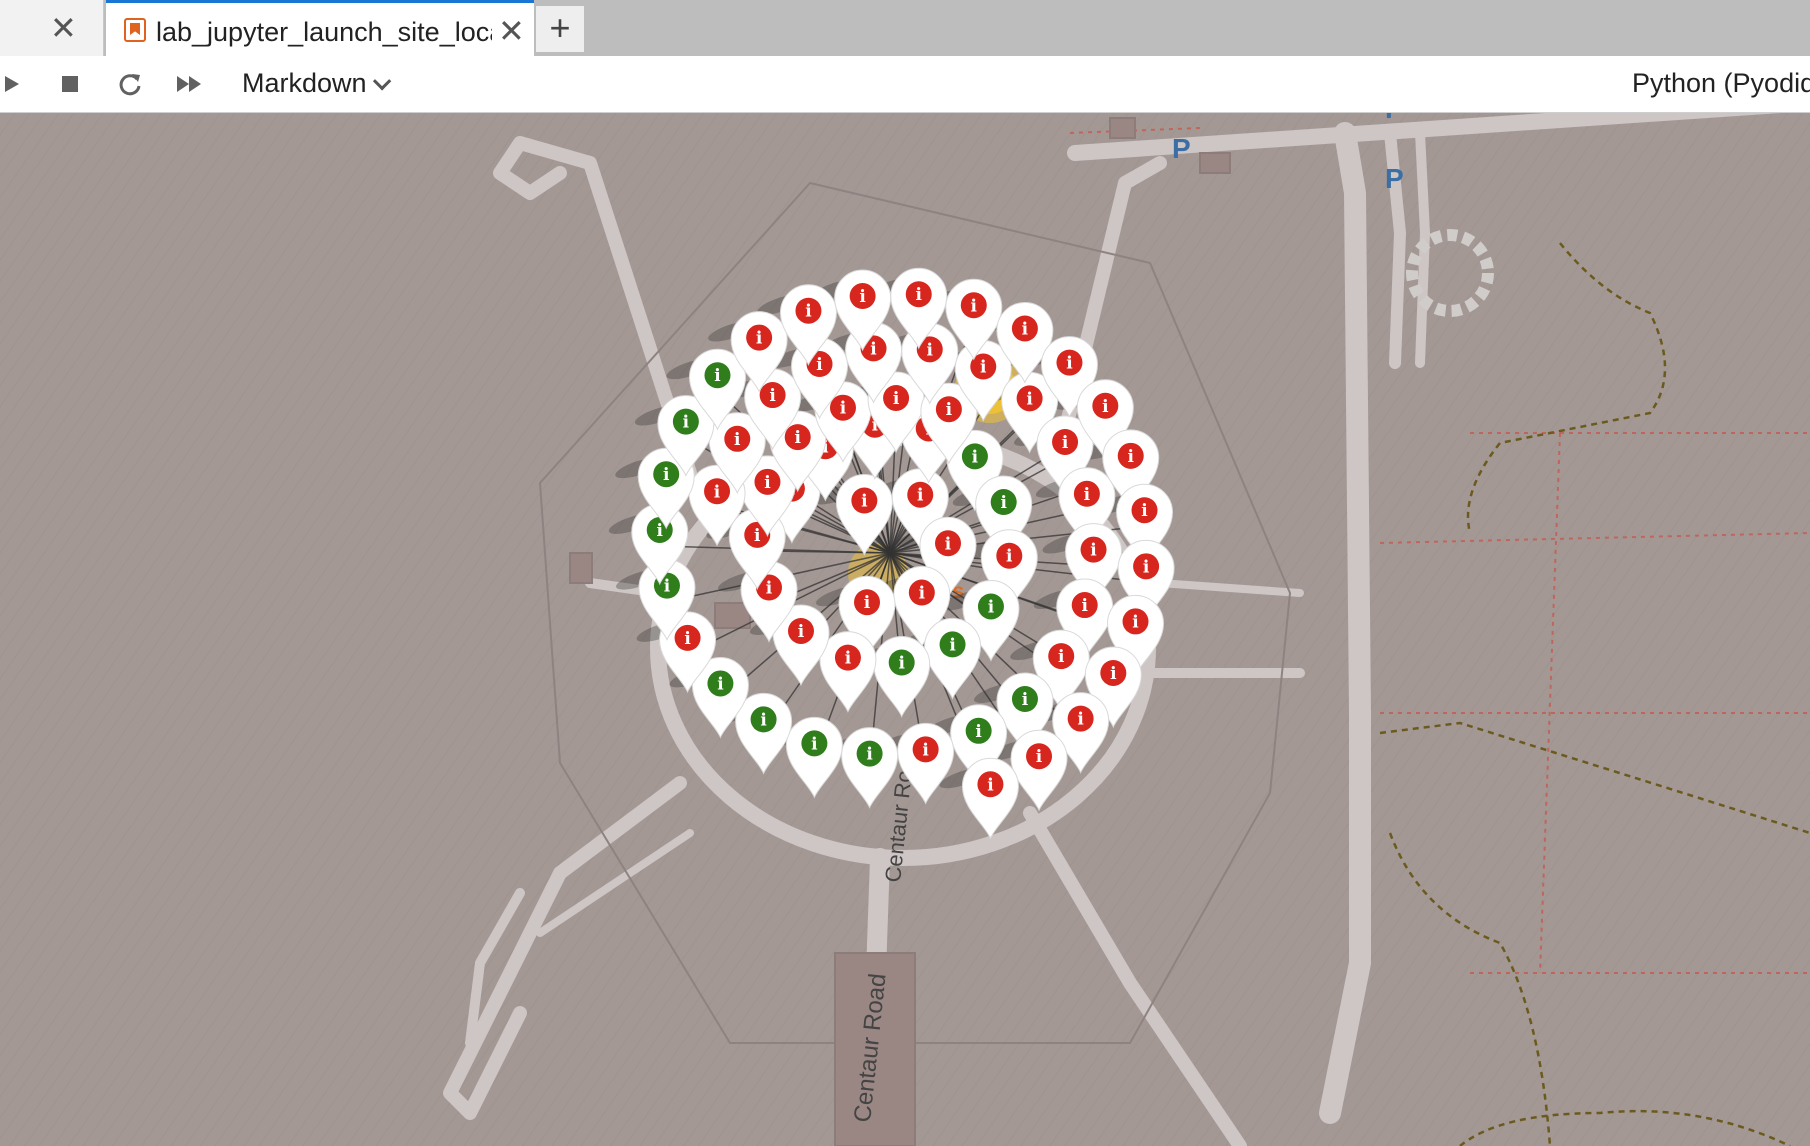 Image resolution: width=1810 pixels, height=1146 pixels. What do you see at coordinates (135, 30) in the screenshot?
I see `notebook-icon` at bounding box center [135, 30].